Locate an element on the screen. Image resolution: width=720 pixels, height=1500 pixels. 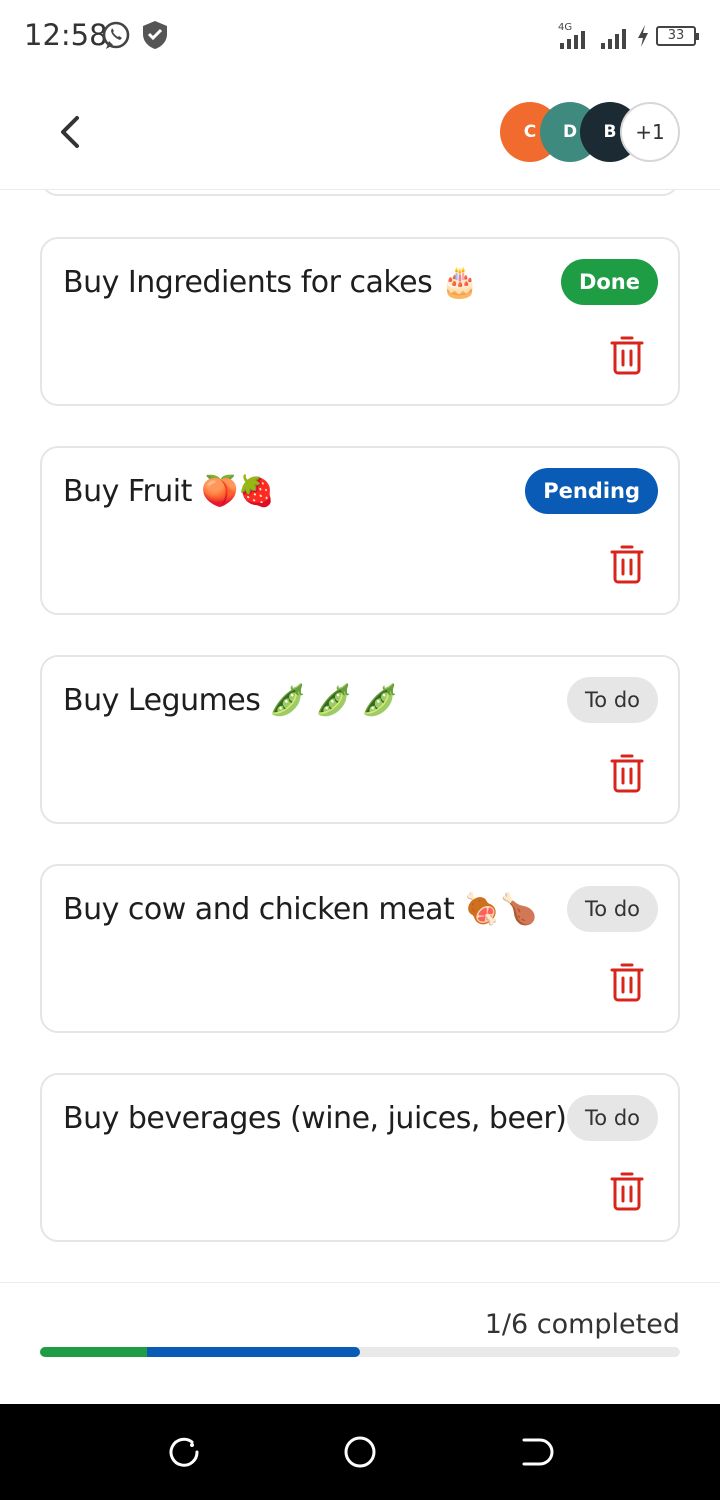
task-card: Buy cow and chicken meat 🍖🍗 To do is located at coordinates (360, 948).